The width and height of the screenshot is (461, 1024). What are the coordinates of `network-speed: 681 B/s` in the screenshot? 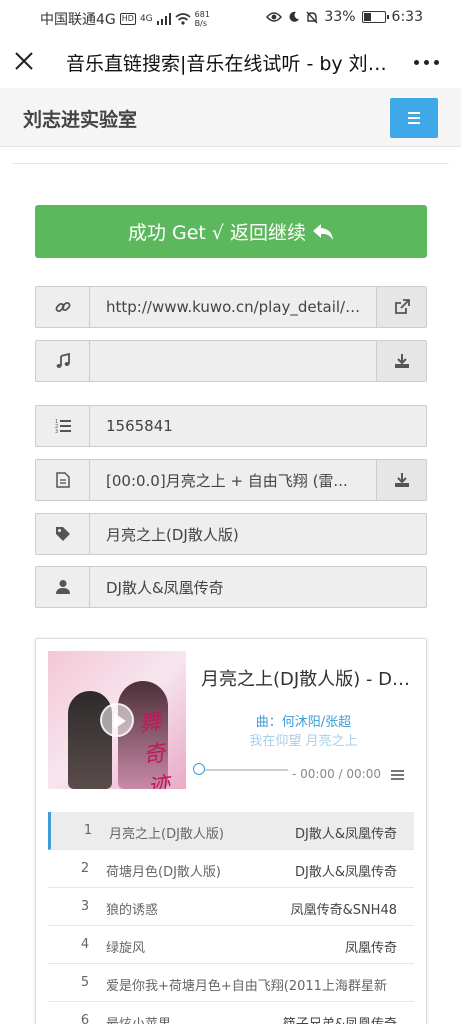 It's located at (204, 19).